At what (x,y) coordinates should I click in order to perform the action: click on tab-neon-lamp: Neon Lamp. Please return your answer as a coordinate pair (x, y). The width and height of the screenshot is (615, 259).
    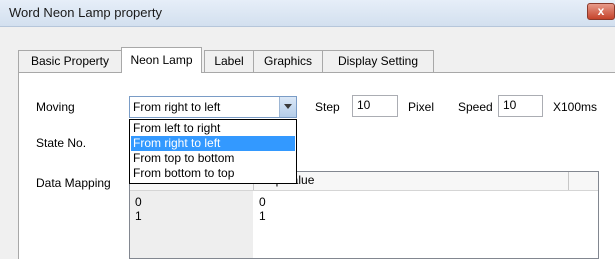
    Looking at the image, I should click on (161, 60).